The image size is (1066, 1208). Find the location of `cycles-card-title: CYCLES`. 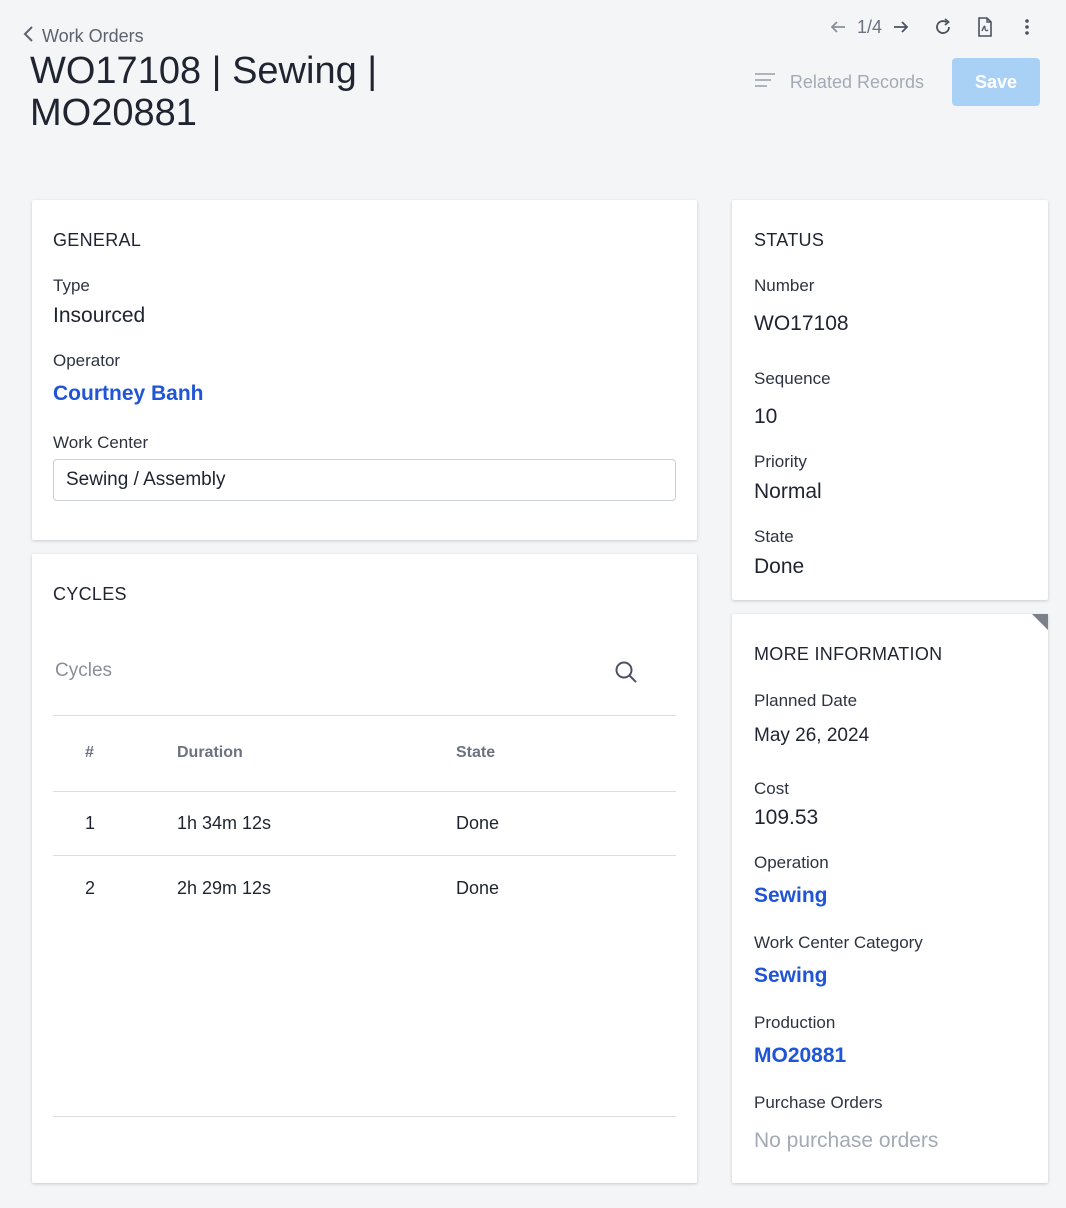

cycles-card-title: CYCLES is located at coordinates (90, 594).